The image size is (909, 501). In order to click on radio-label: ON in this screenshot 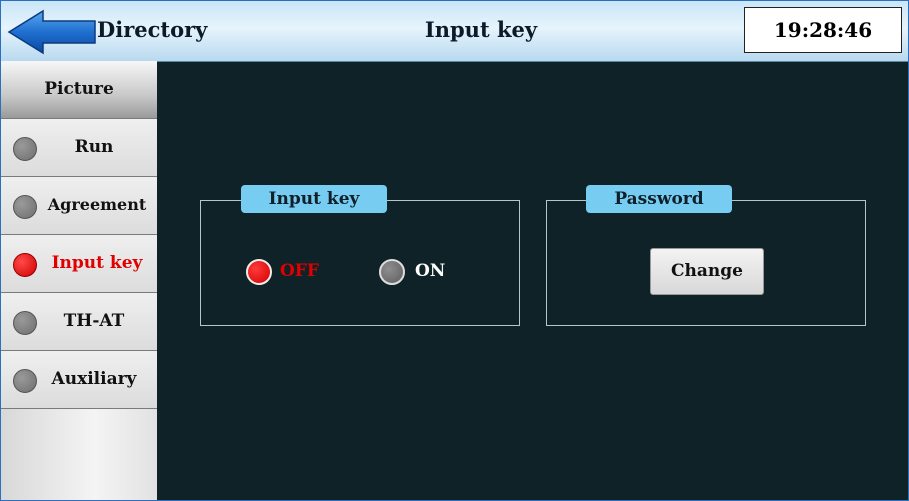, I will do `click(430, 271)`.